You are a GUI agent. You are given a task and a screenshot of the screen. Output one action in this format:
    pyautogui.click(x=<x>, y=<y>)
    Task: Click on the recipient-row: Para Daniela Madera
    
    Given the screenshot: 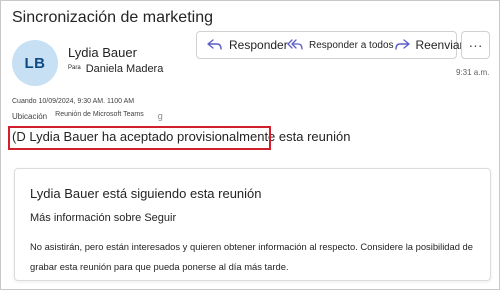 What is the action you would take?
    pyautogui.click(x=115, y=69)
    